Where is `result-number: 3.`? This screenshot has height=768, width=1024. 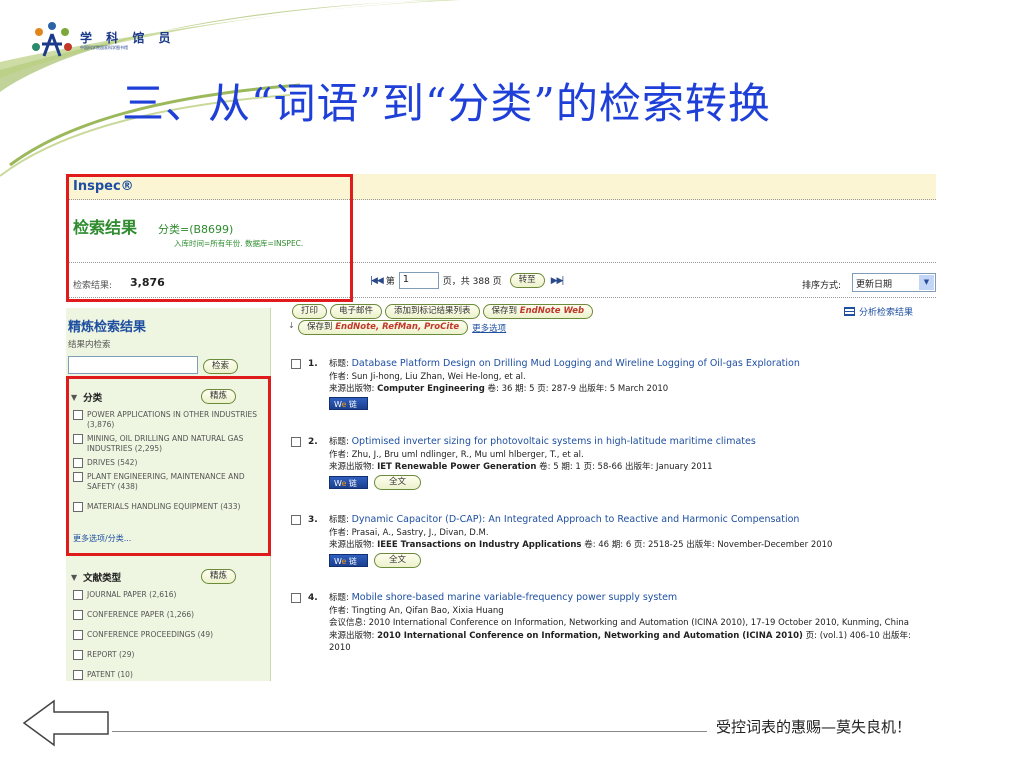
result-number: 3. is located at coordinates (313, 520).